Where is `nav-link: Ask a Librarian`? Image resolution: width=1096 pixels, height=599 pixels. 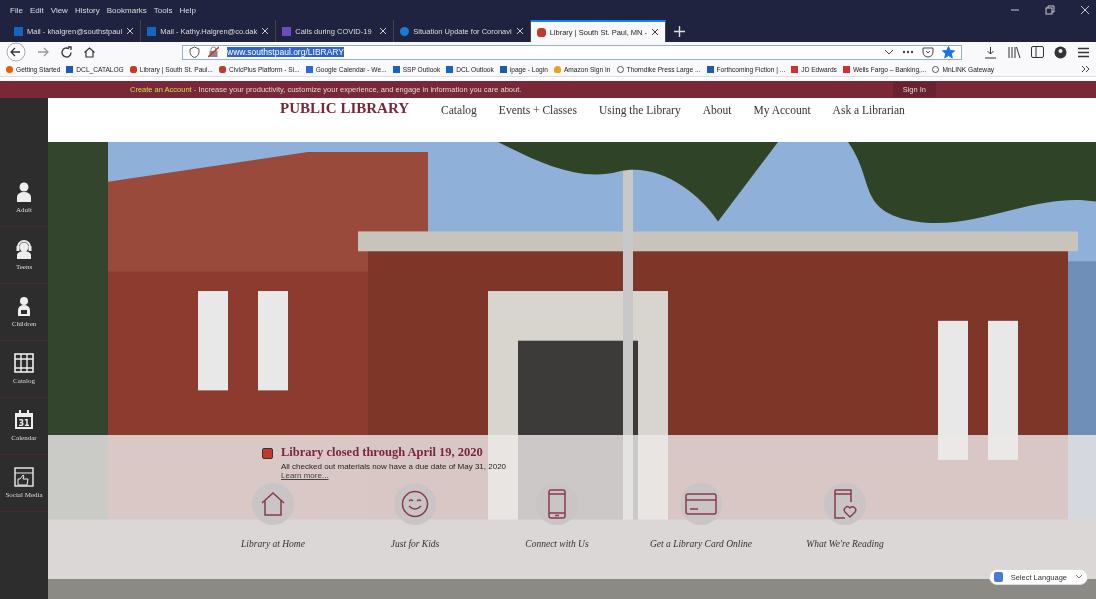 nav-link: Ask a Librarian is located at coordinates (868, 108).